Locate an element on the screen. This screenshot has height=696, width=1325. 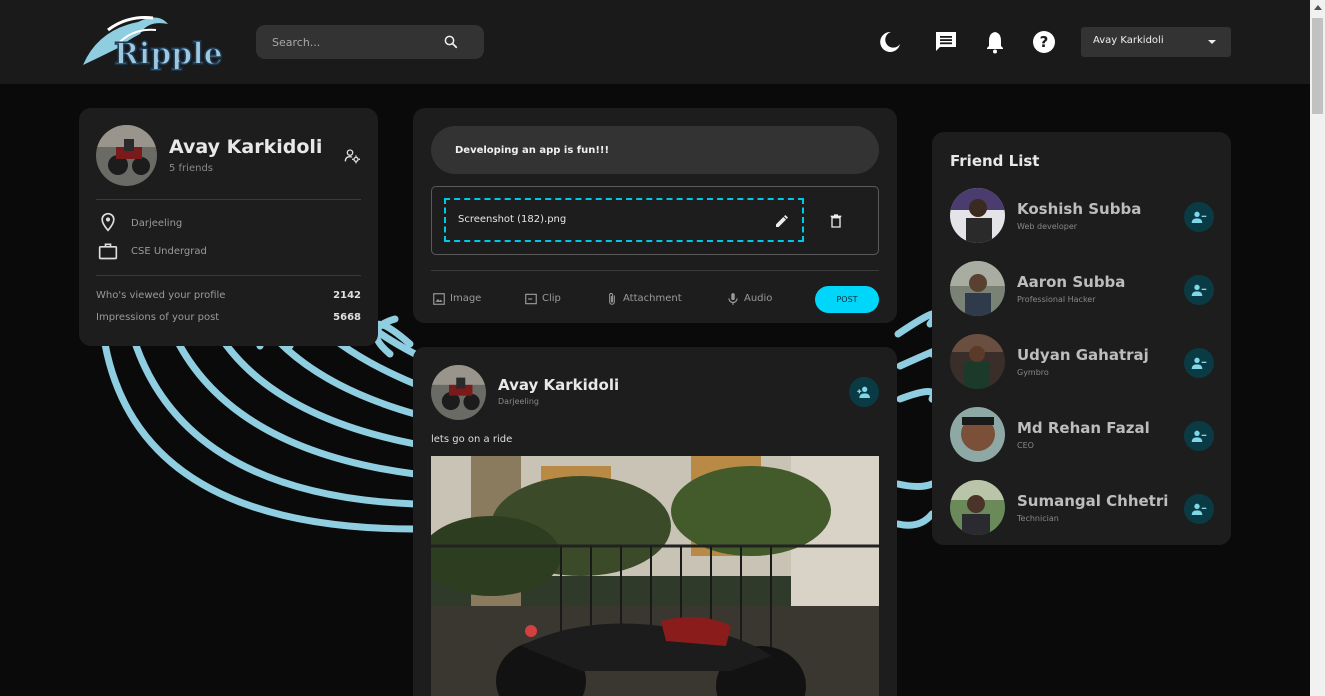
profile-friend-count: 5 friends is located at coordinates (191, 168).